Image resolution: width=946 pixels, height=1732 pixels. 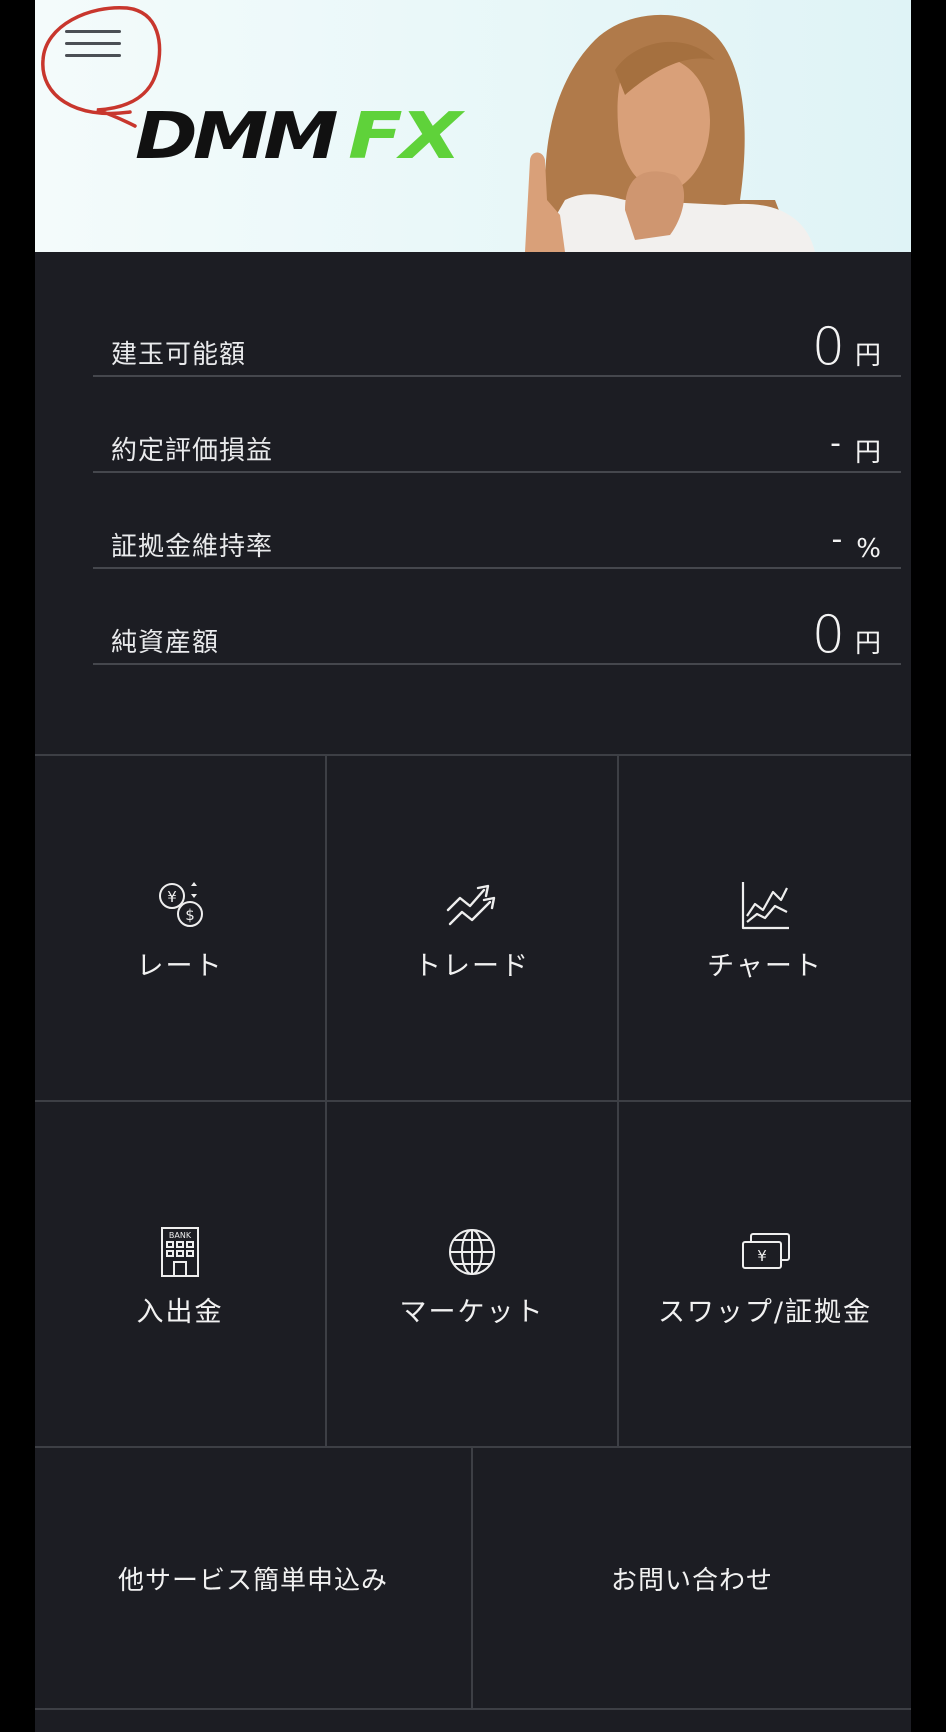 What do you see at coordinates (180, 1312) in the screenshot?
I see `menu-tile-label: 入出金` at bounding box center [180, 1312].